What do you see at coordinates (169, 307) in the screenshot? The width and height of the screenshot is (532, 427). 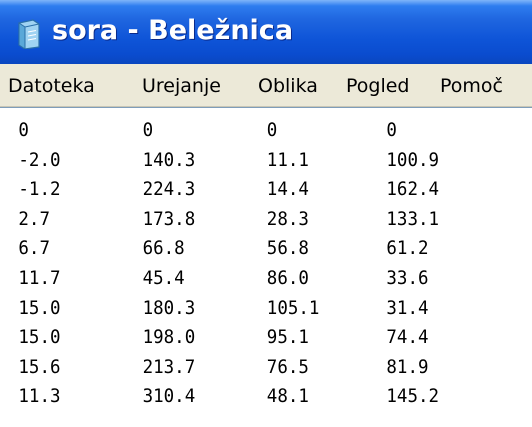 I see `line-value: 180.3` at bounding box center [169, 307].